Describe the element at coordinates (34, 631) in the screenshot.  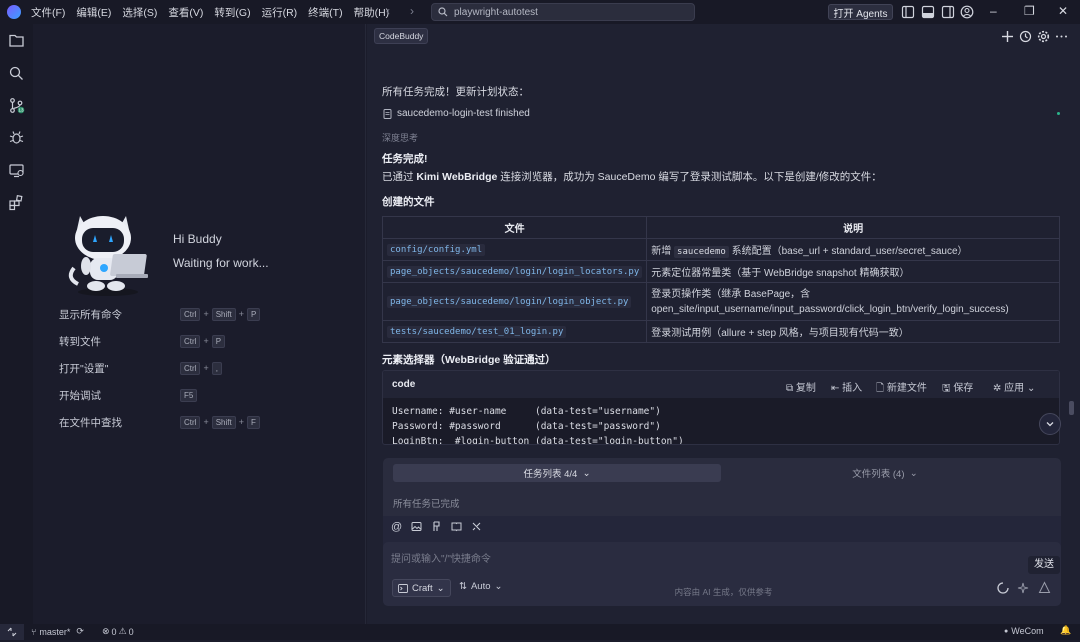
I see `git-branch-icon: ⑂` at that location.